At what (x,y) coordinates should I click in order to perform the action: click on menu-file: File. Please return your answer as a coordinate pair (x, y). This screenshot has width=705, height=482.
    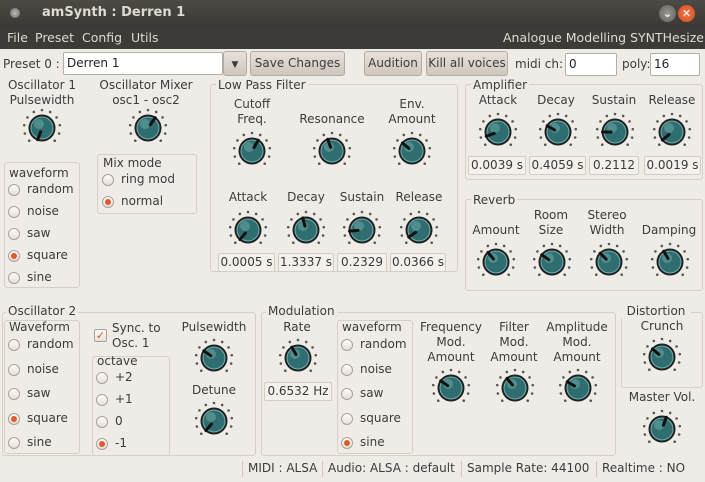
    Looking at the image, I should click on (17, 37).